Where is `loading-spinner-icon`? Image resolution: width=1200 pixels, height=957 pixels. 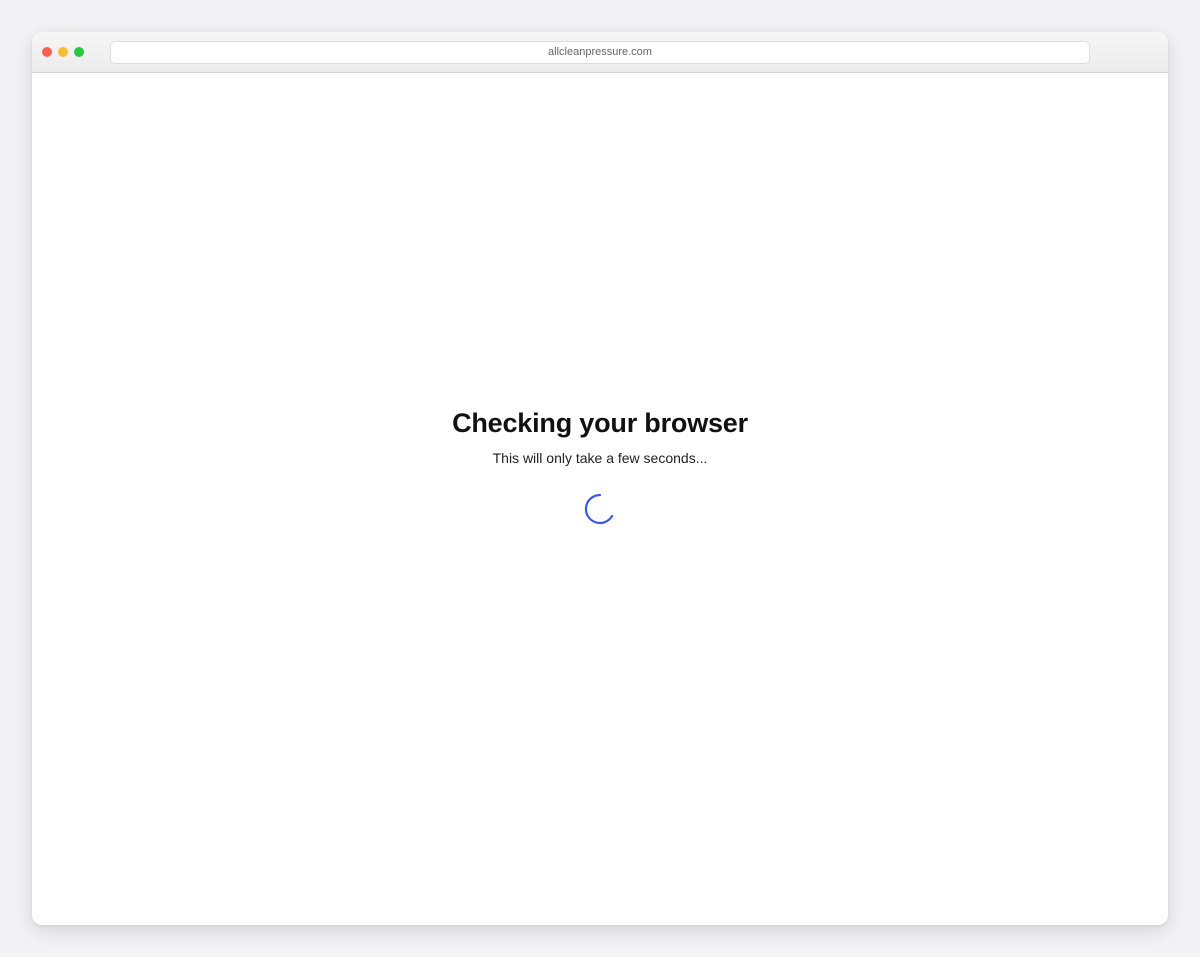 loading-spinner-icon is located at coordinates (599, 509).